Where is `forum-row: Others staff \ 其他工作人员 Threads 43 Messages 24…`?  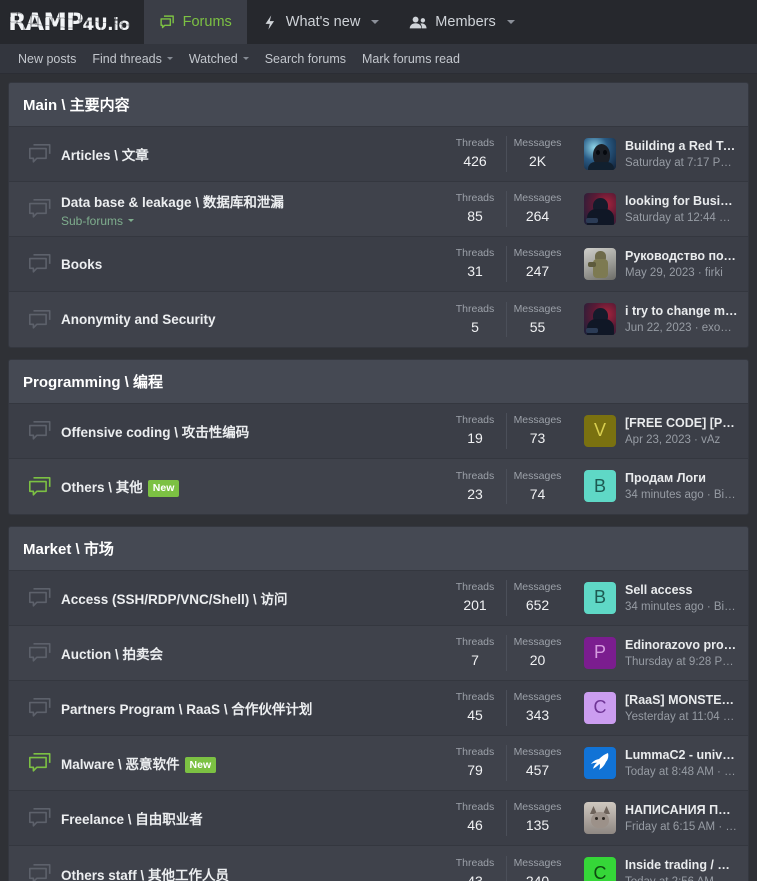 forum-row: Others staff \ 其他工作人员 Threads 43 Messages 24… is located at coordinates (378, 863).